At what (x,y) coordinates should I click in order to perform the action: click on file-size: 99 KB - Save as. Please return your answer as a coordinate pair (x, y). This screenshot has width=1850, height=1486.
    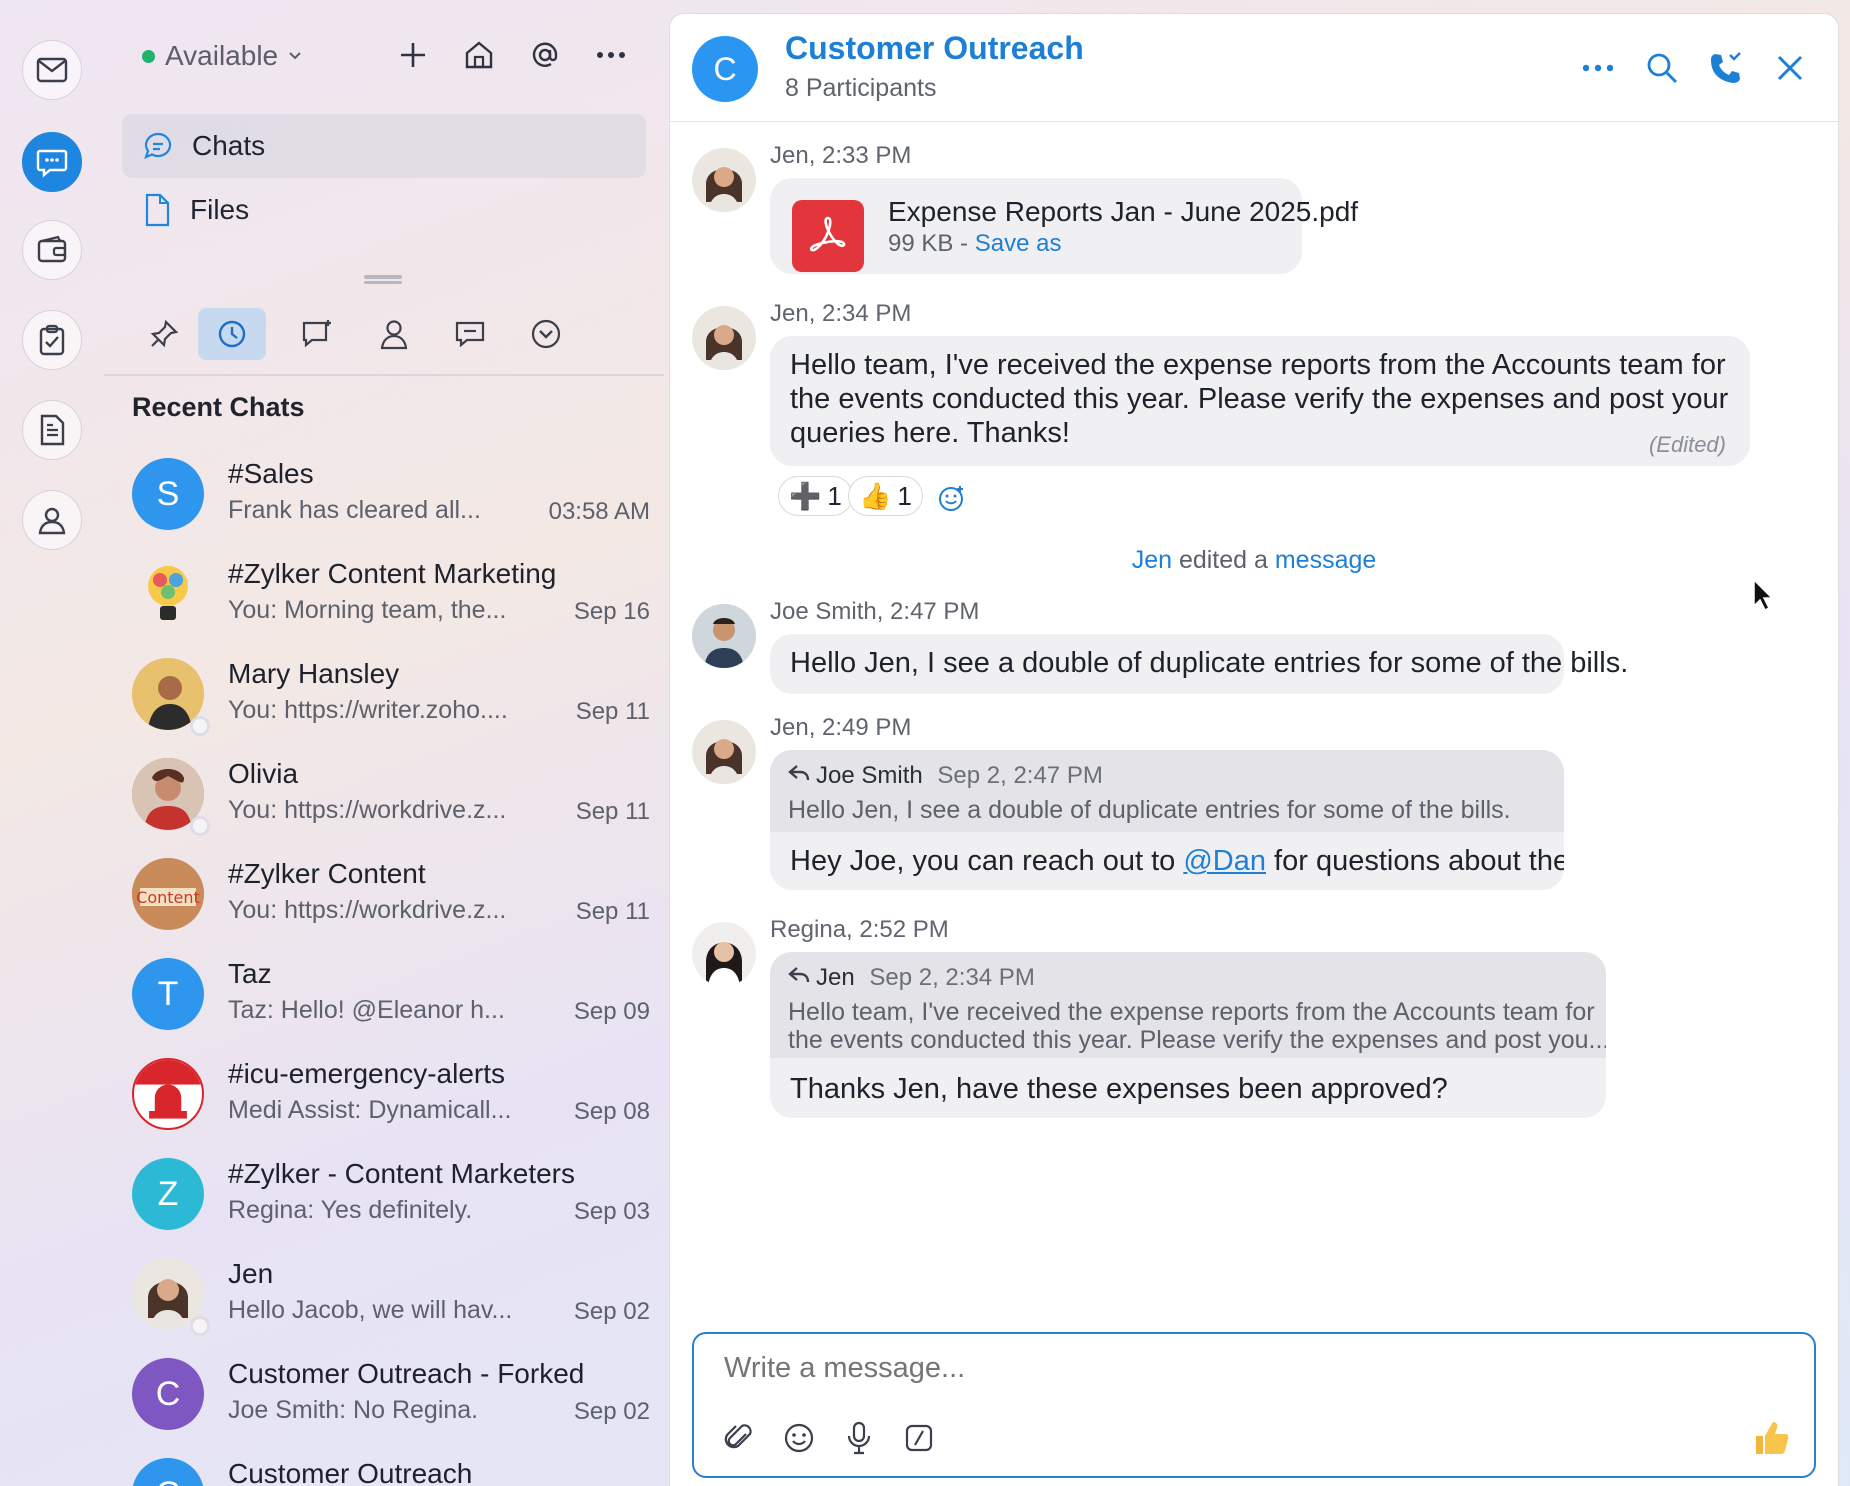
    Looking at the image, I should click on (975, 243).